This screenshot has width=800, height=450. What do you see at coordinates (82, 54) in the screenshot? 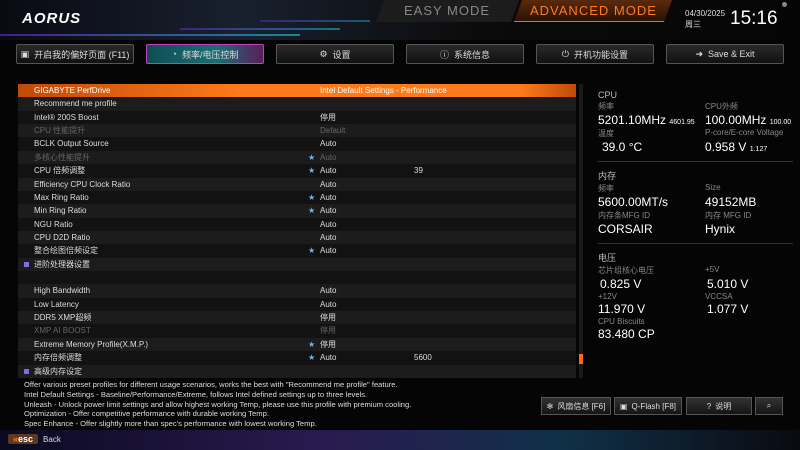
I see `tab-label: 开启我的偏好页面 (F11)` at bounding box center [82, 54].